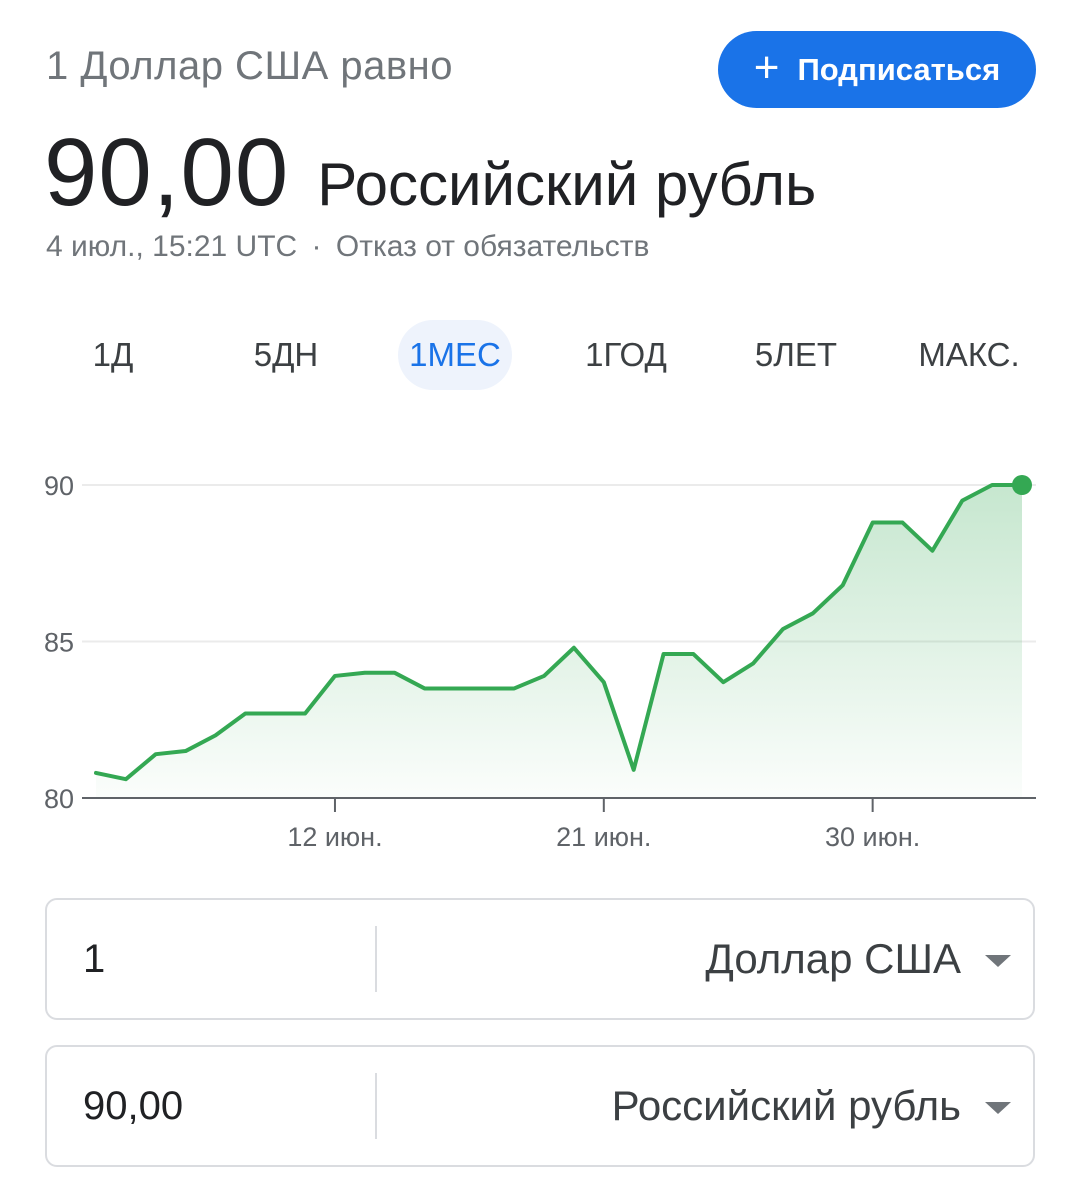 The width and height of the screenshot is (1080, 1197). Describe the element at coordinates (133, 1106) in the screenshot. I see `to-amount-input: 90,00` at that location.